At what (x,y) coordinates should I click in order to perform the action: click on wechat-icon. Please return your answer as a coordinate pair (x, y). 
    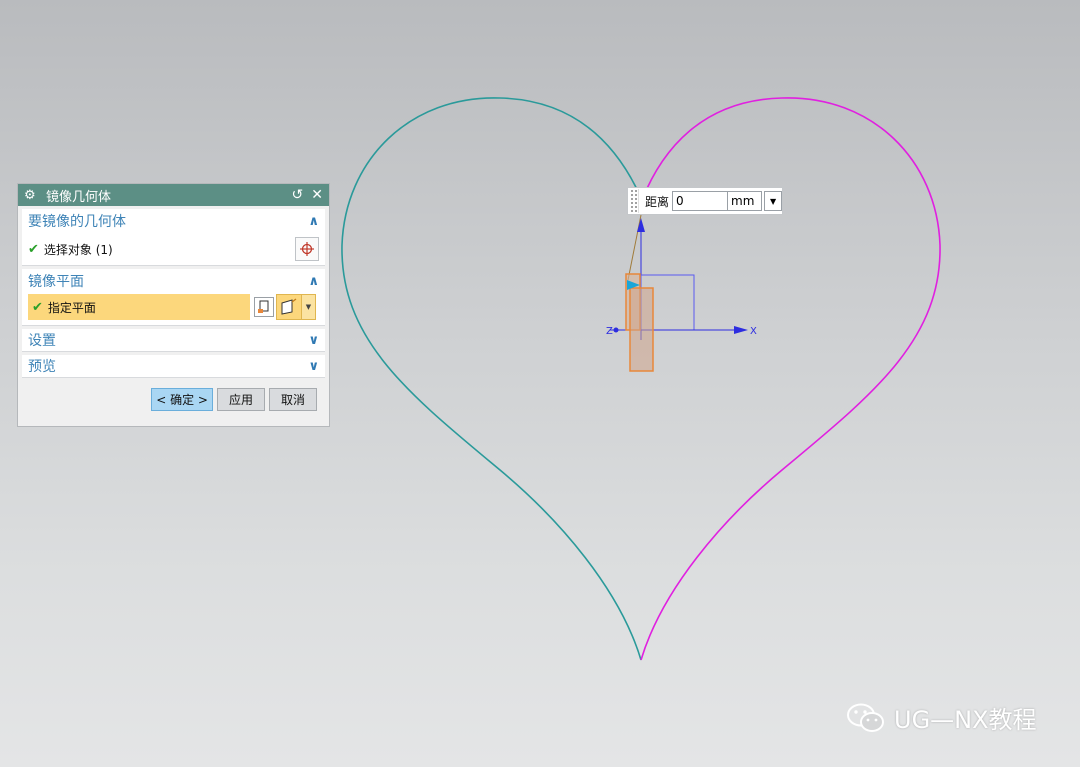
    Looking at the image, I should click on (865, 717).